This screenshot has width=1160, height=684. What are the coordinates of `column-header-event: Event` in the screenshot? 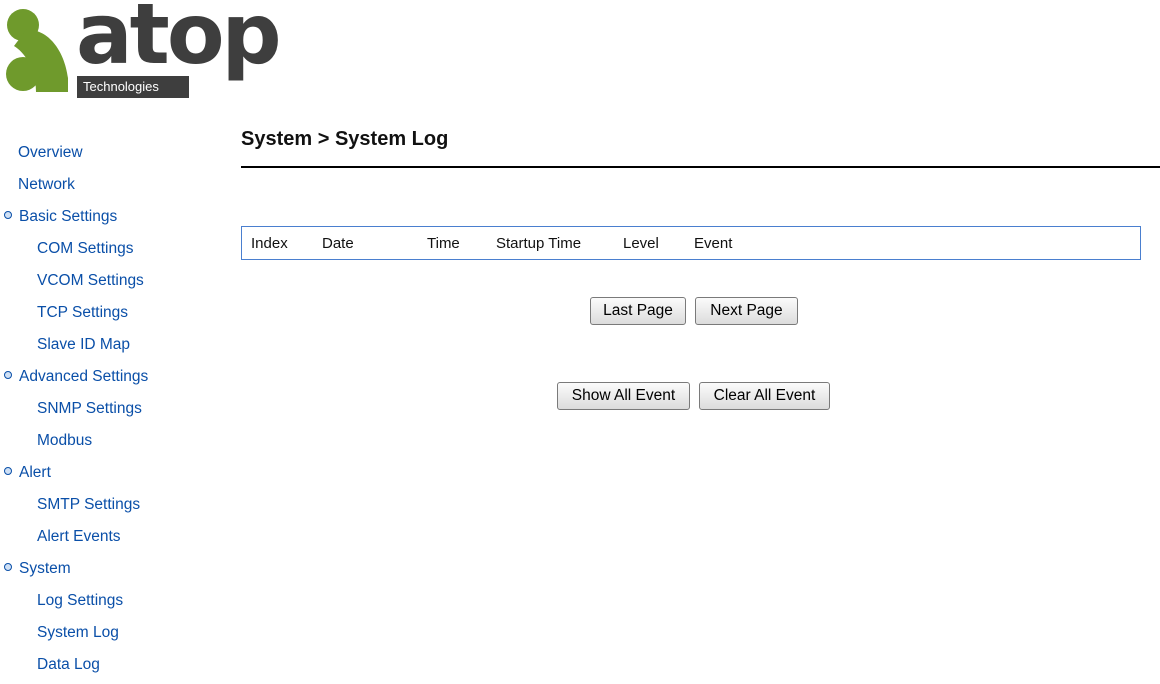 It's located at (713, 243).